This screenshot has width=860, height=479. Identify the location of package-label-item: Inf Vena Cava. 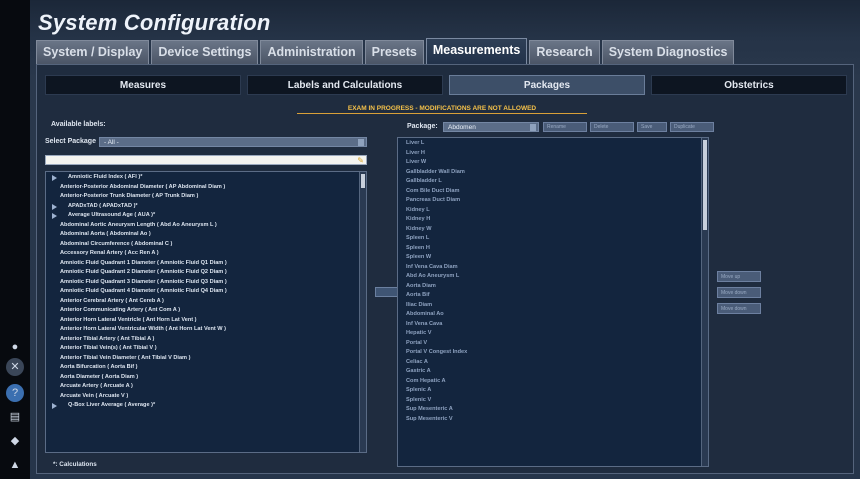
(553, 325).